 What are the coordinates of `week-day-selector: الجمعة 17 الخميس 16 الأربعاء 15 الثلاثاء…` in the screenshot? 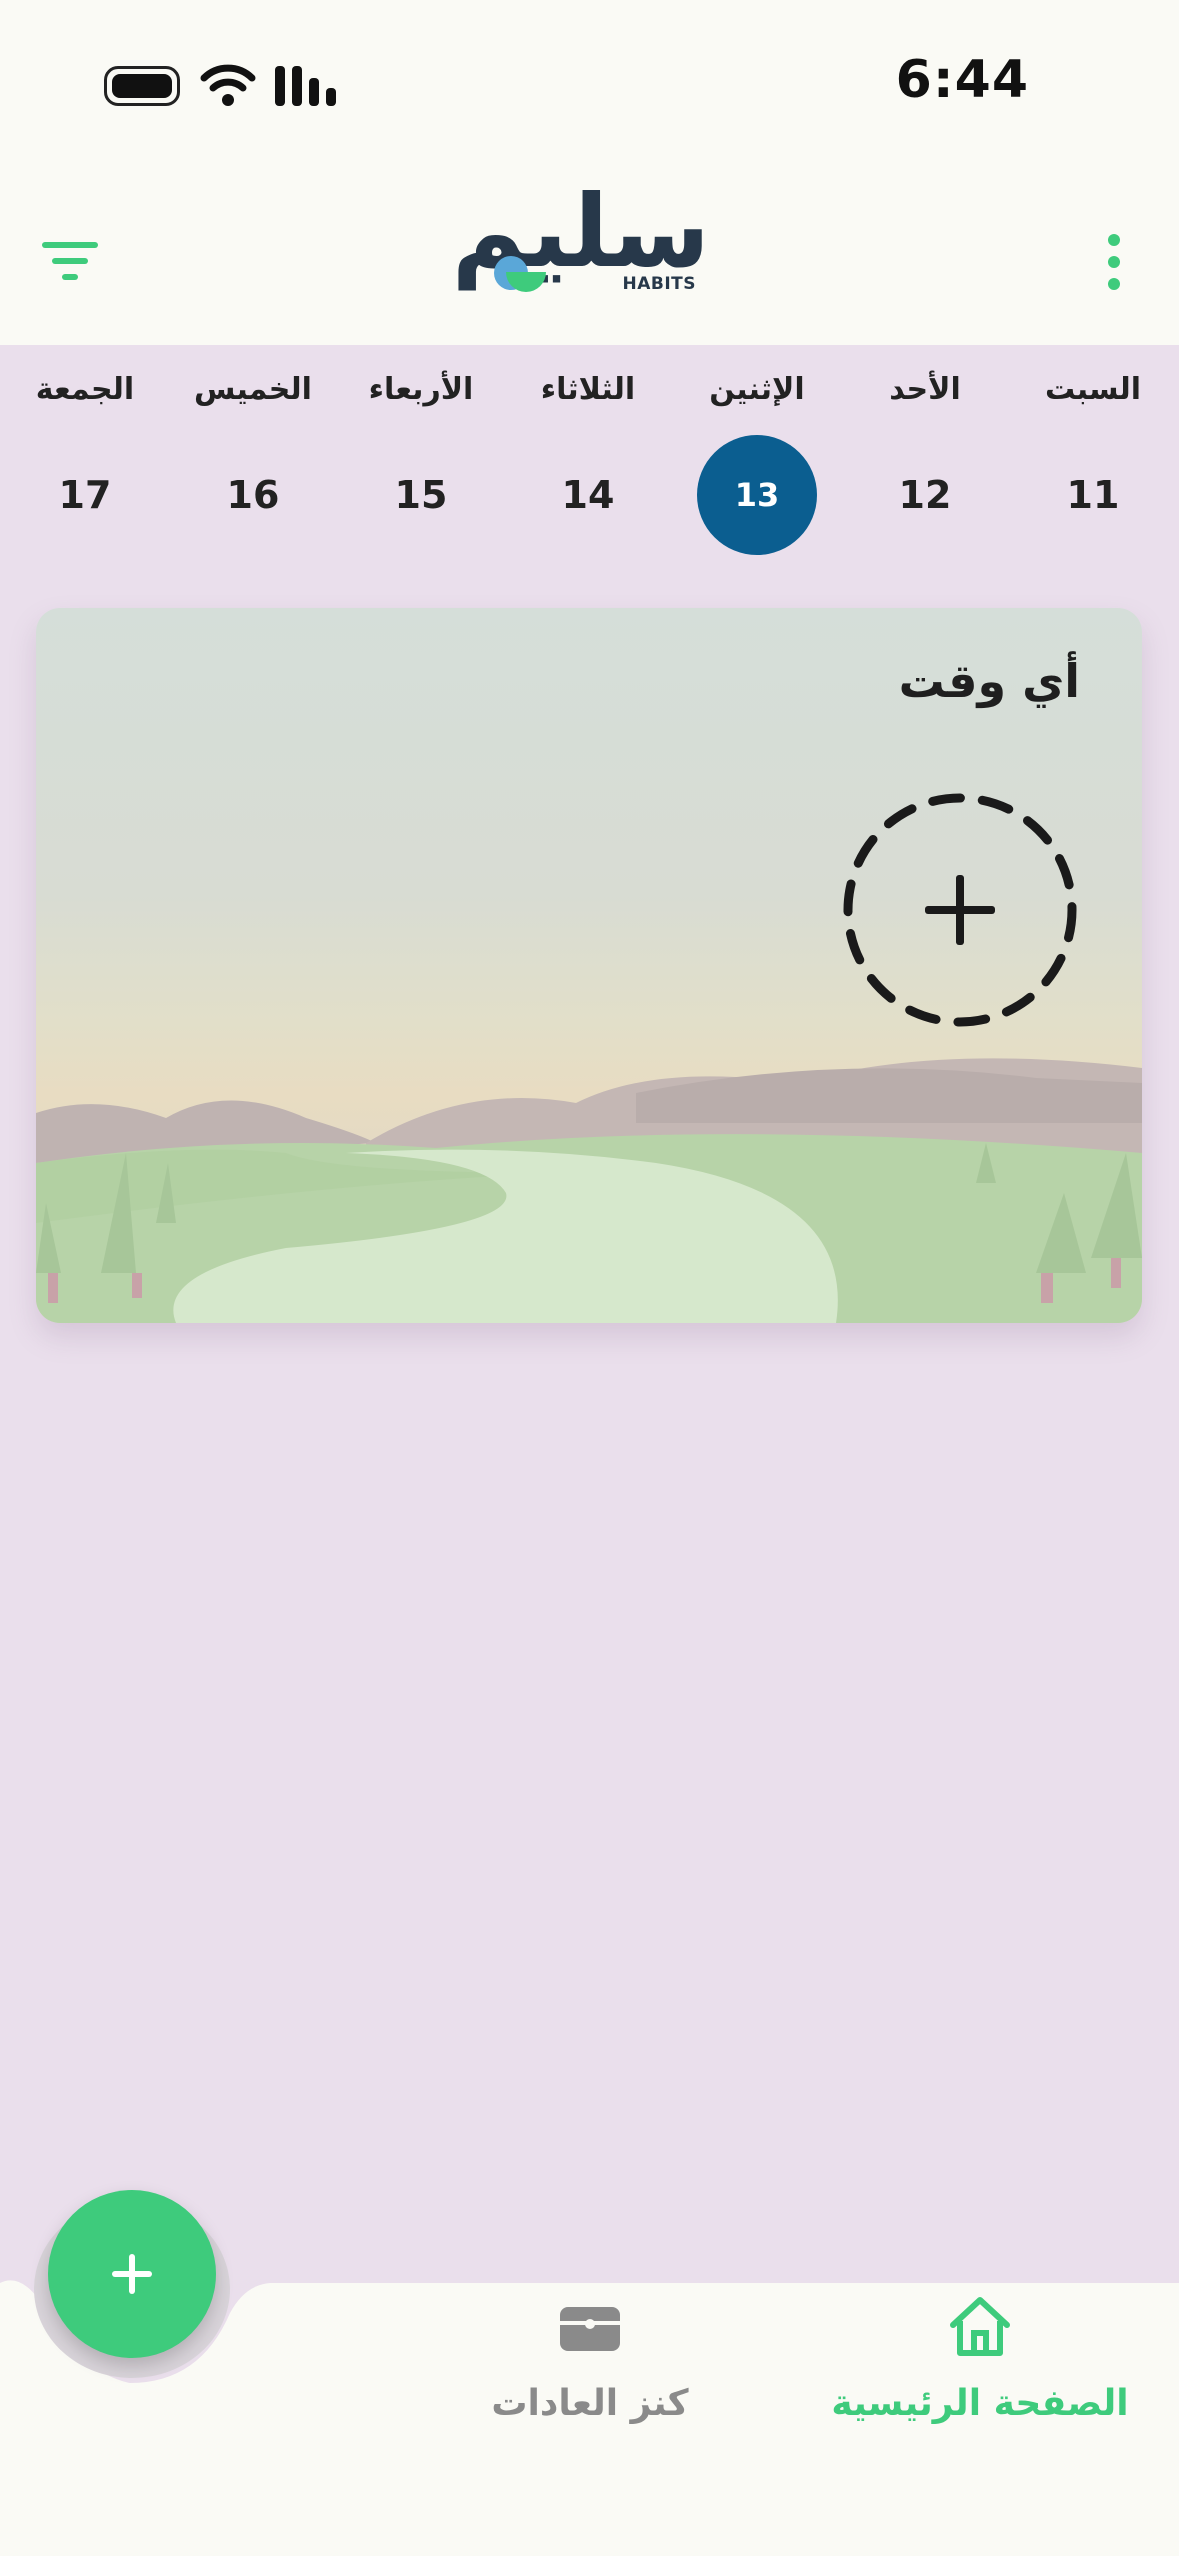 It's located at (589, 465).